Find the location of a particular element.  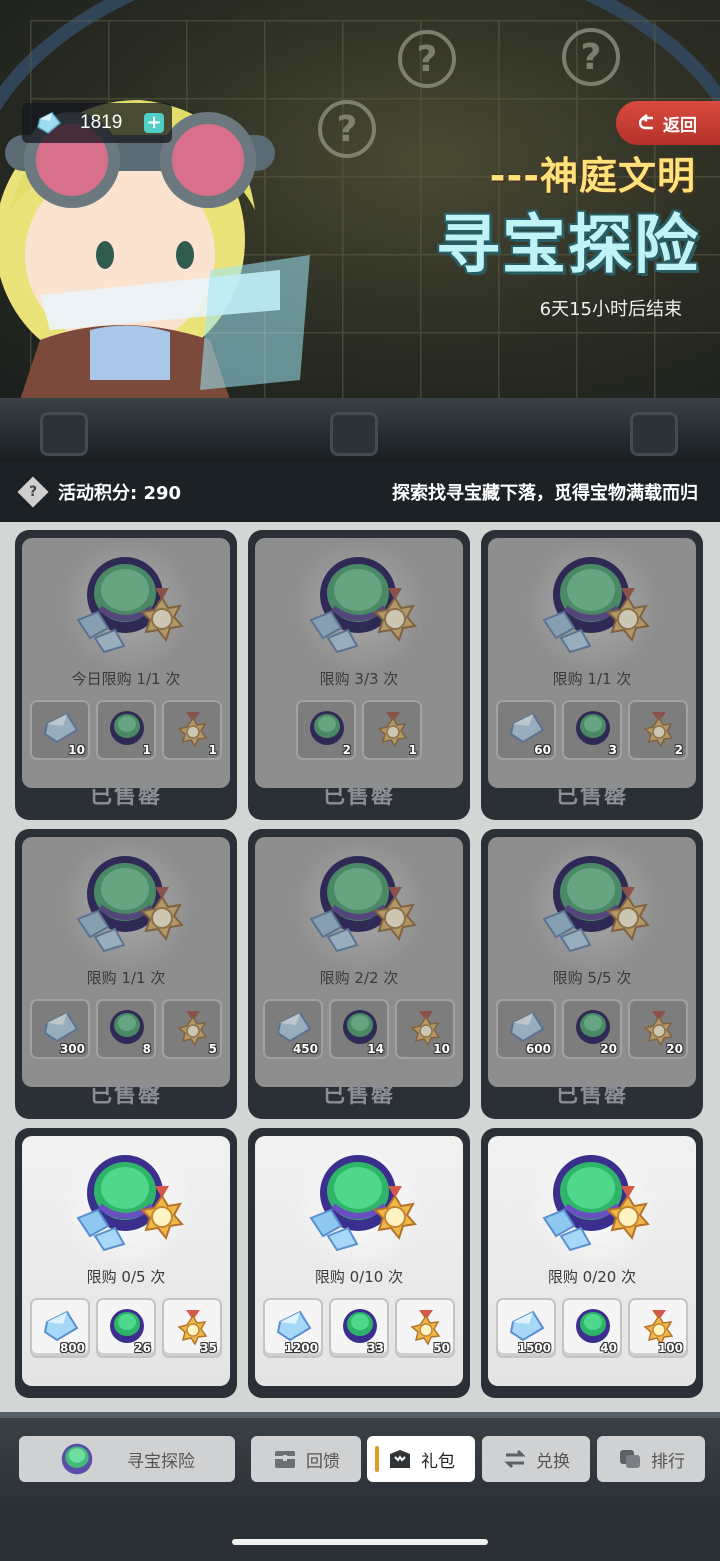

tab-treasure-hunt: 寻宝探险 is located at coordinates (127, 1459).